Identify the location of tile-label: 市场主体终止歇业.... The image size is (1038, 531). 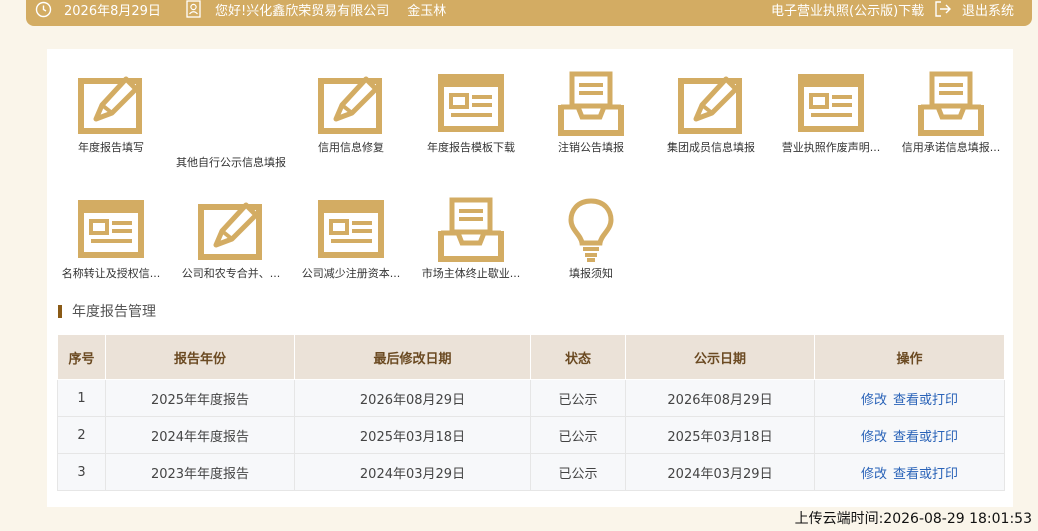
(471, 273).